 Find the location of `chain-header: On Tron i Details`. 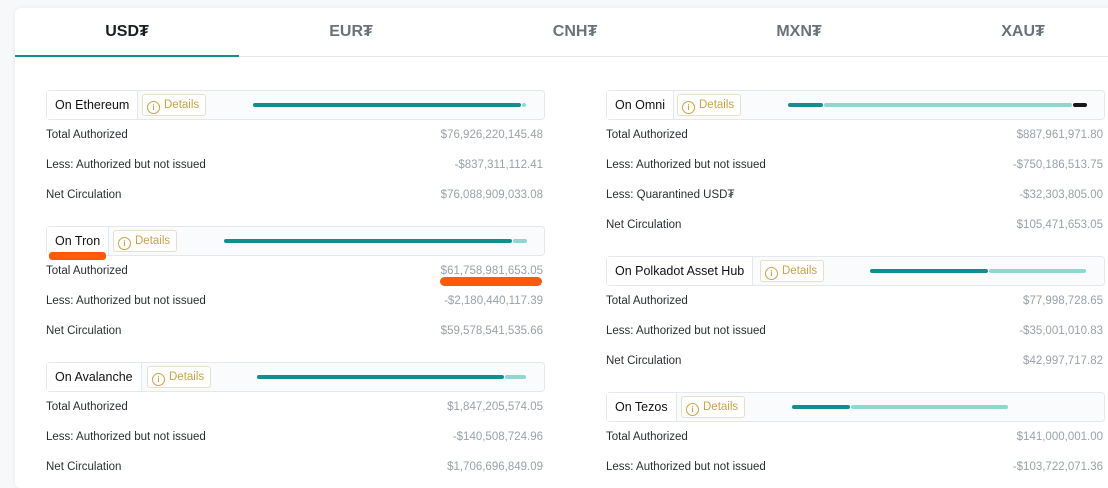

chain-header: On Tron i Details is located at coordinates (295, 241).